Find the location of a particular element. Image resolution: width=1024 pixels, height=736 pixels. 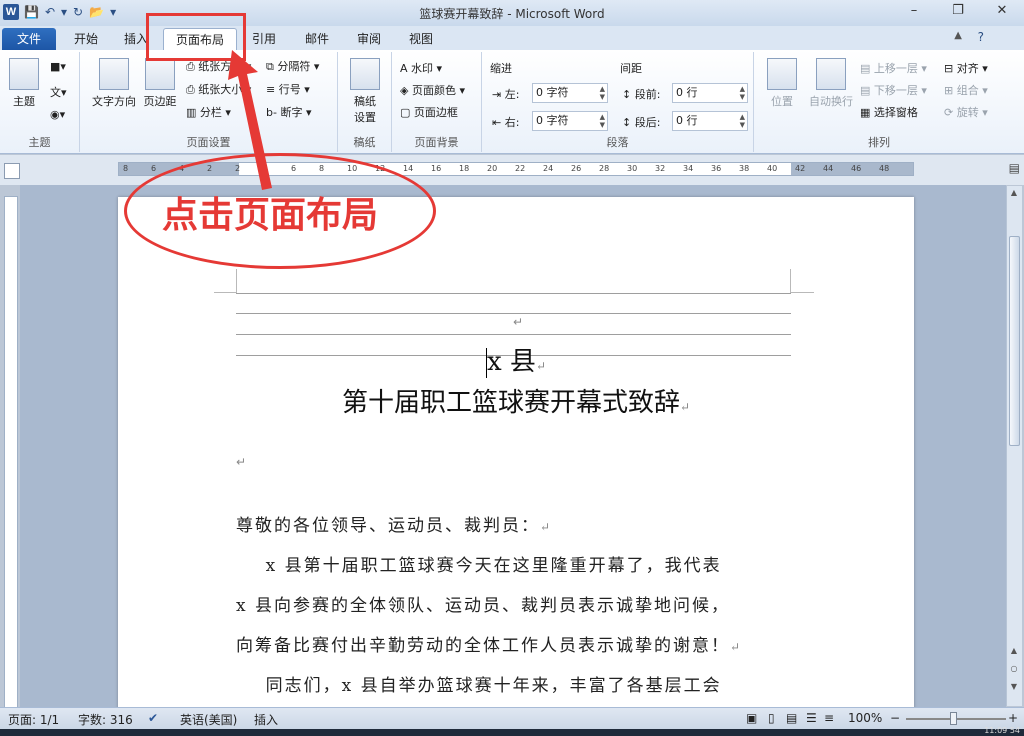

ruler-tick-label: 48 is located at coordinates (884, 168).